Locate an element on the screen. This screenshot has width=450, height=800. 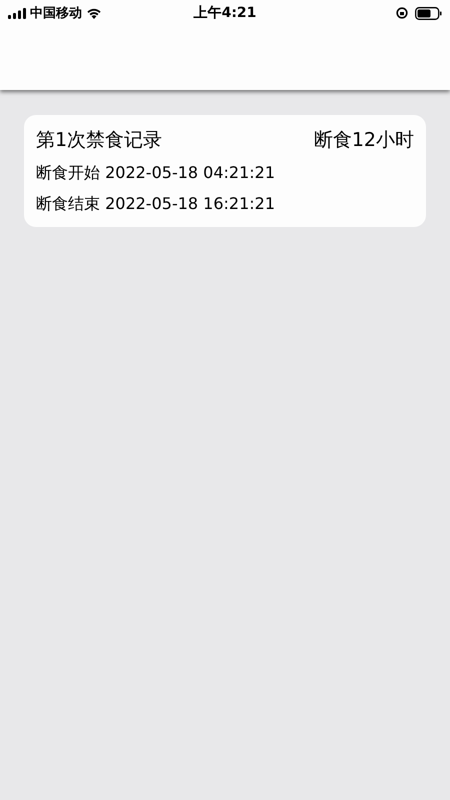
record-card: 第1次禁食记录 断食12小时 断食开始 2022-05-18 04:21:21 断食结束 2022-05-18 16:21:21 is located at coordinates (225, 171).